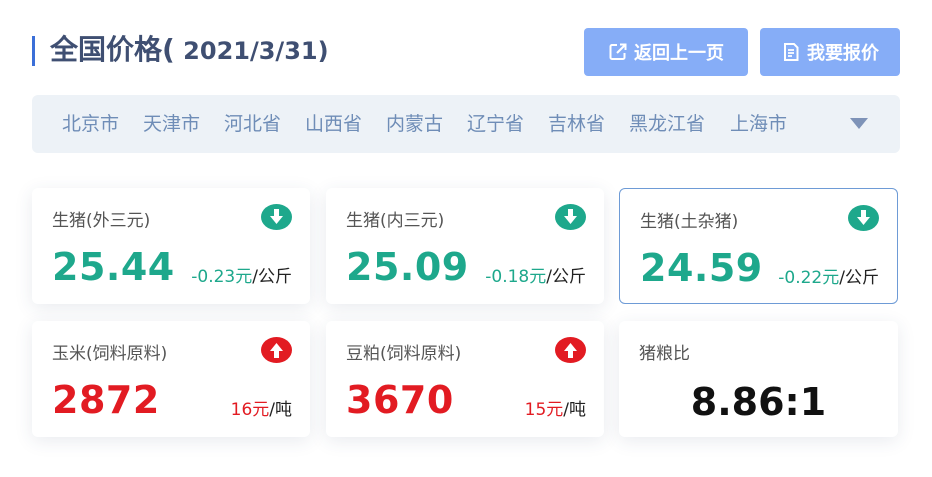 This screenshot has width=932, height=477. Describe the element at coordinates (404, 354) in the screenshot. I see `card-name: 豆粕(饲料原料)` at that location.